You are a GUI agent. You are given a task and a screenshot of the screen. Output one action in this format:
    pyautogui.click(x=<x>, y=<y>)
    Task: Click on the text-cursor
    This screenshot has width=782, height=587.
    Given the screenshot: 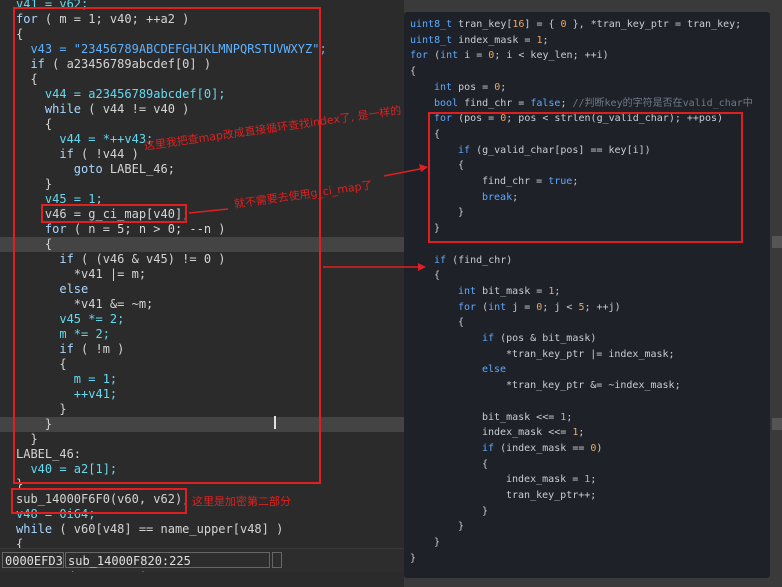 What is the action you would take?
    pyautogui.click(x=275, y=422)
    